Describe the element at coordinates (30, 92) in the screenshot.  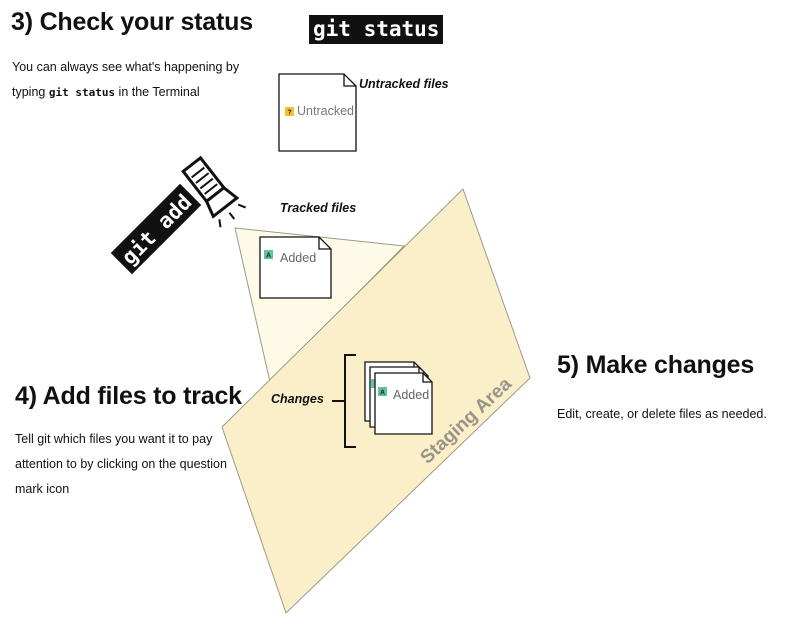
I see `section3-line2-before: typing` at that location.